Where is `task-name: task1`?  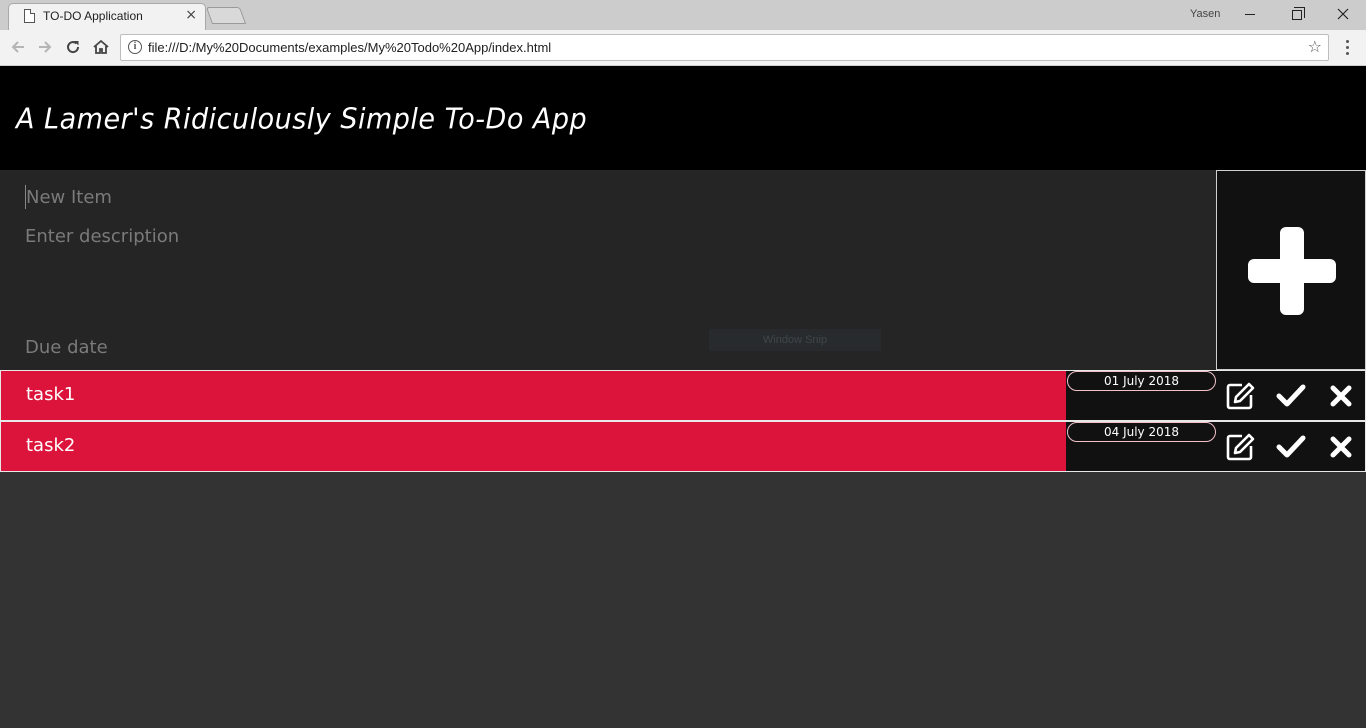
task-name: task1 is located at coordinates (51, 394).